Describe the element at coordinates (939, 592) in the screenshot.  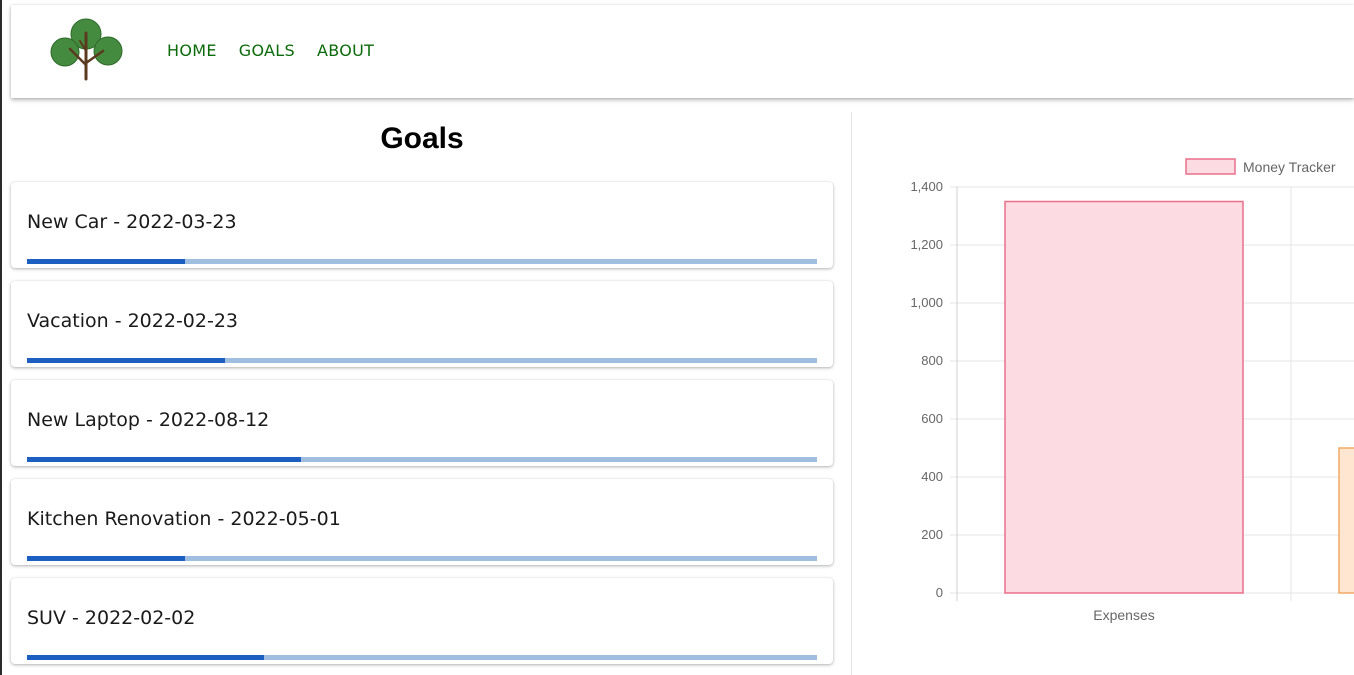
I see `y-tick-label: 0` at that location.